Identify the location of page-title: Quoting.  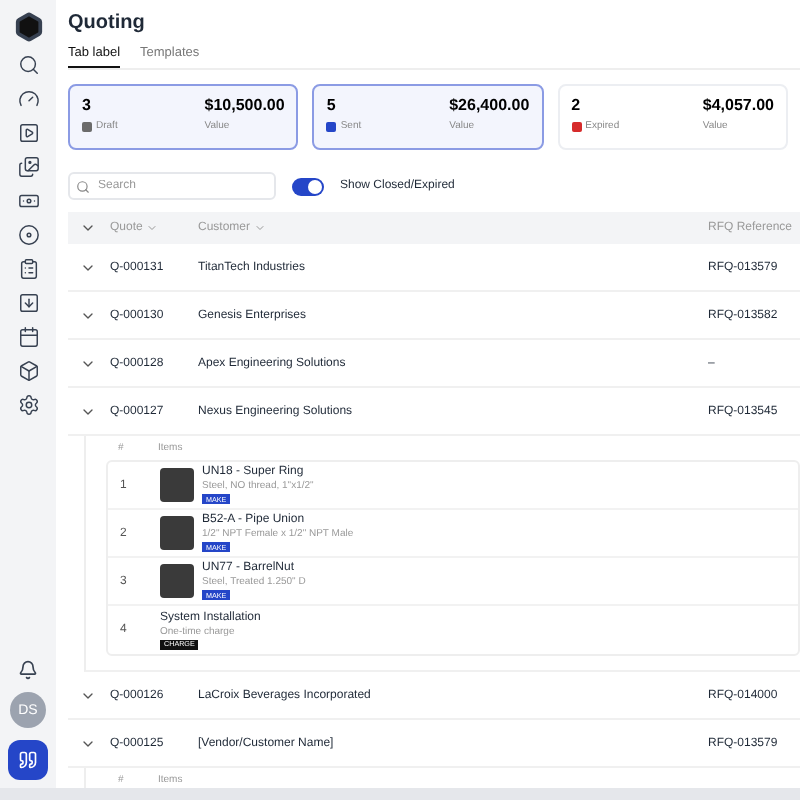
(107, 23).